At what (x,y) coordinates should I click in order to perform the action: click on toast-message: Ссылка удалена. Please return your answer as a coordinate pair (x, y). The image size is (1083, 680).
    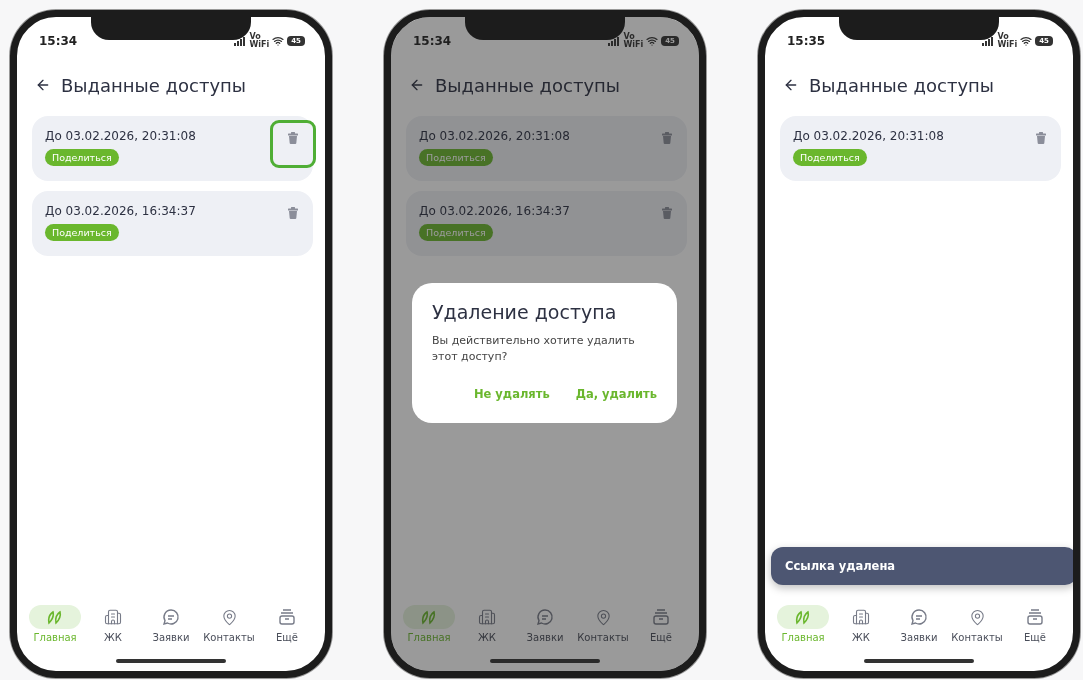
    Looking at the image, I should click on (922, 566).